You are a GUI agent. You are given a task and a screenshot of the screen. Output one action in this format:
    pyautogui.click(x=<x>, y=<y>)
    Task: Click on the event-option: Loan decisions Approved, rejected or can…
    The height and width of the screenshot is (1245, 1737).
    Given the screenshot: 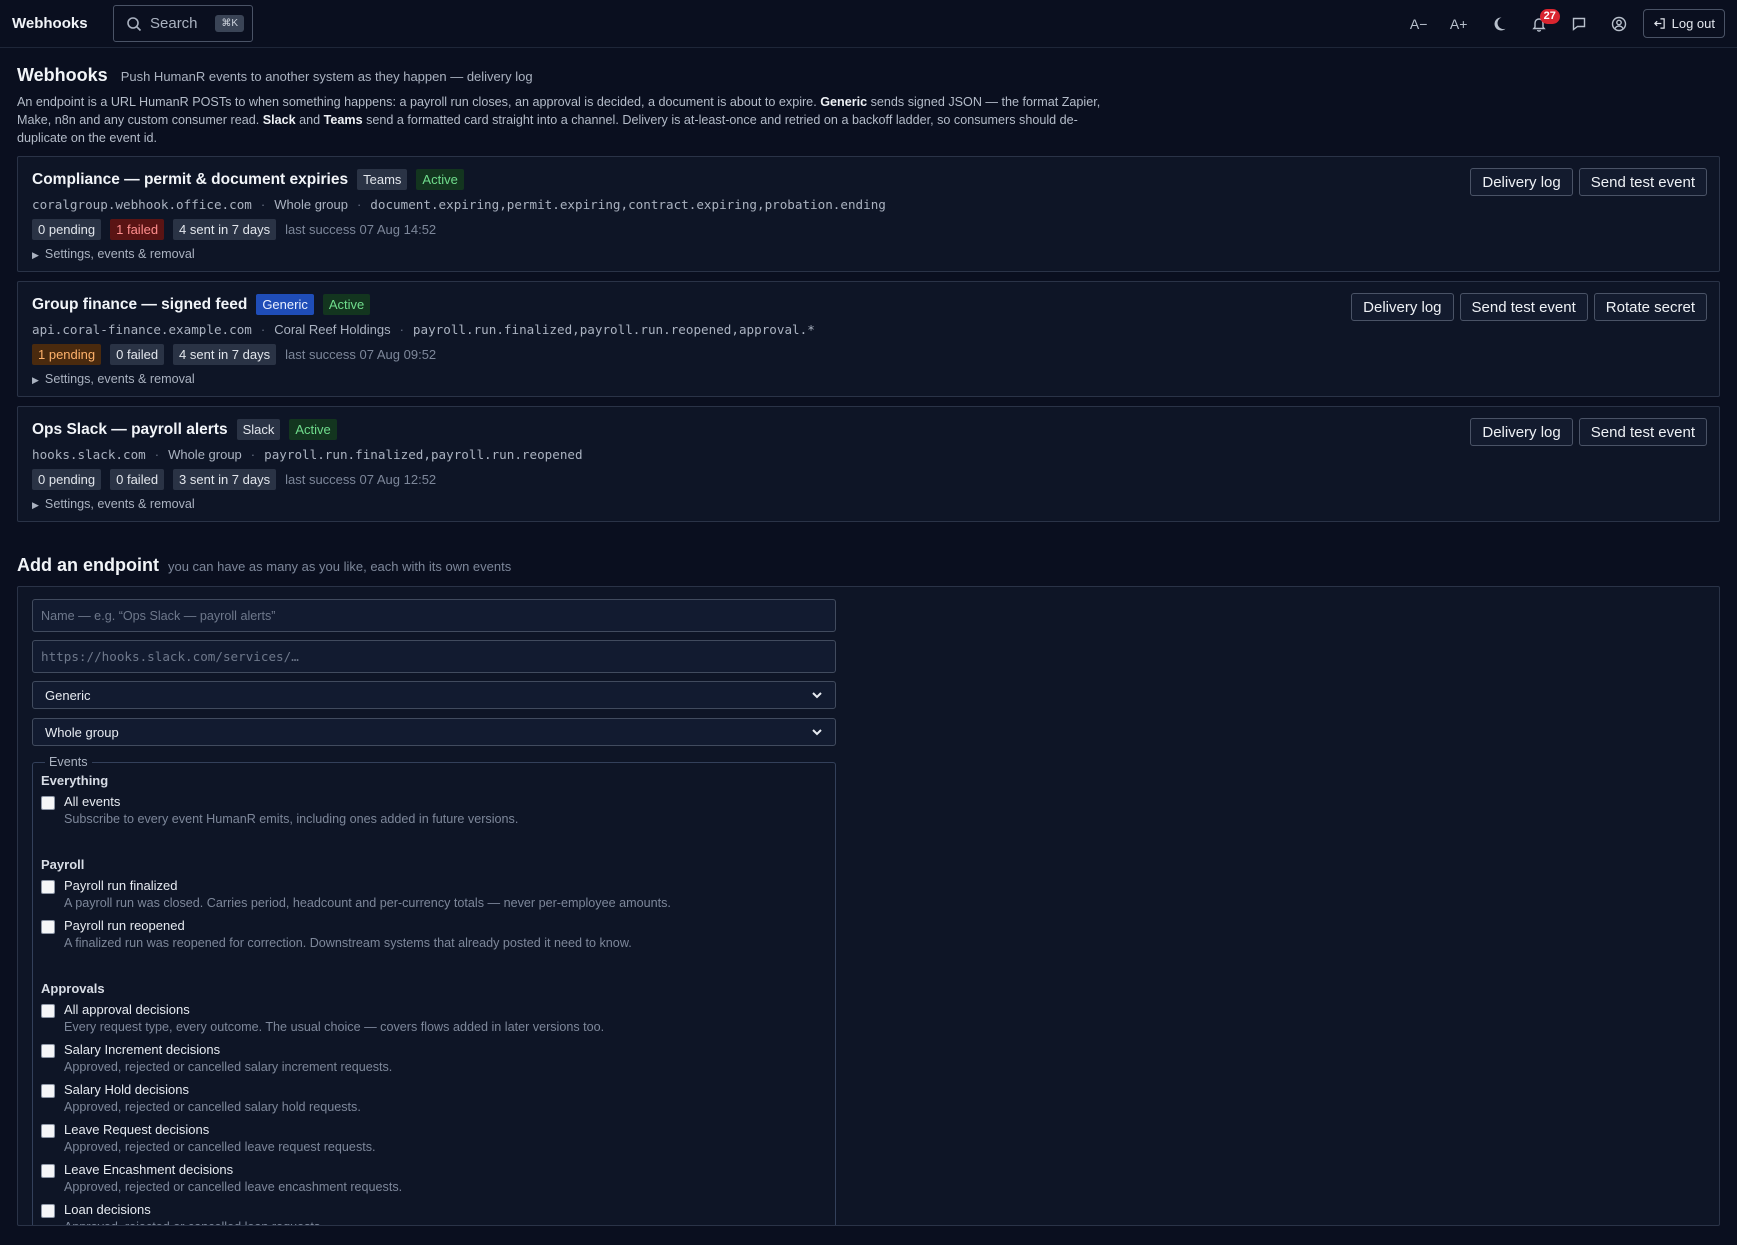 What is the action you would take?
    pyautogui.click(x=434, y=1213)
    